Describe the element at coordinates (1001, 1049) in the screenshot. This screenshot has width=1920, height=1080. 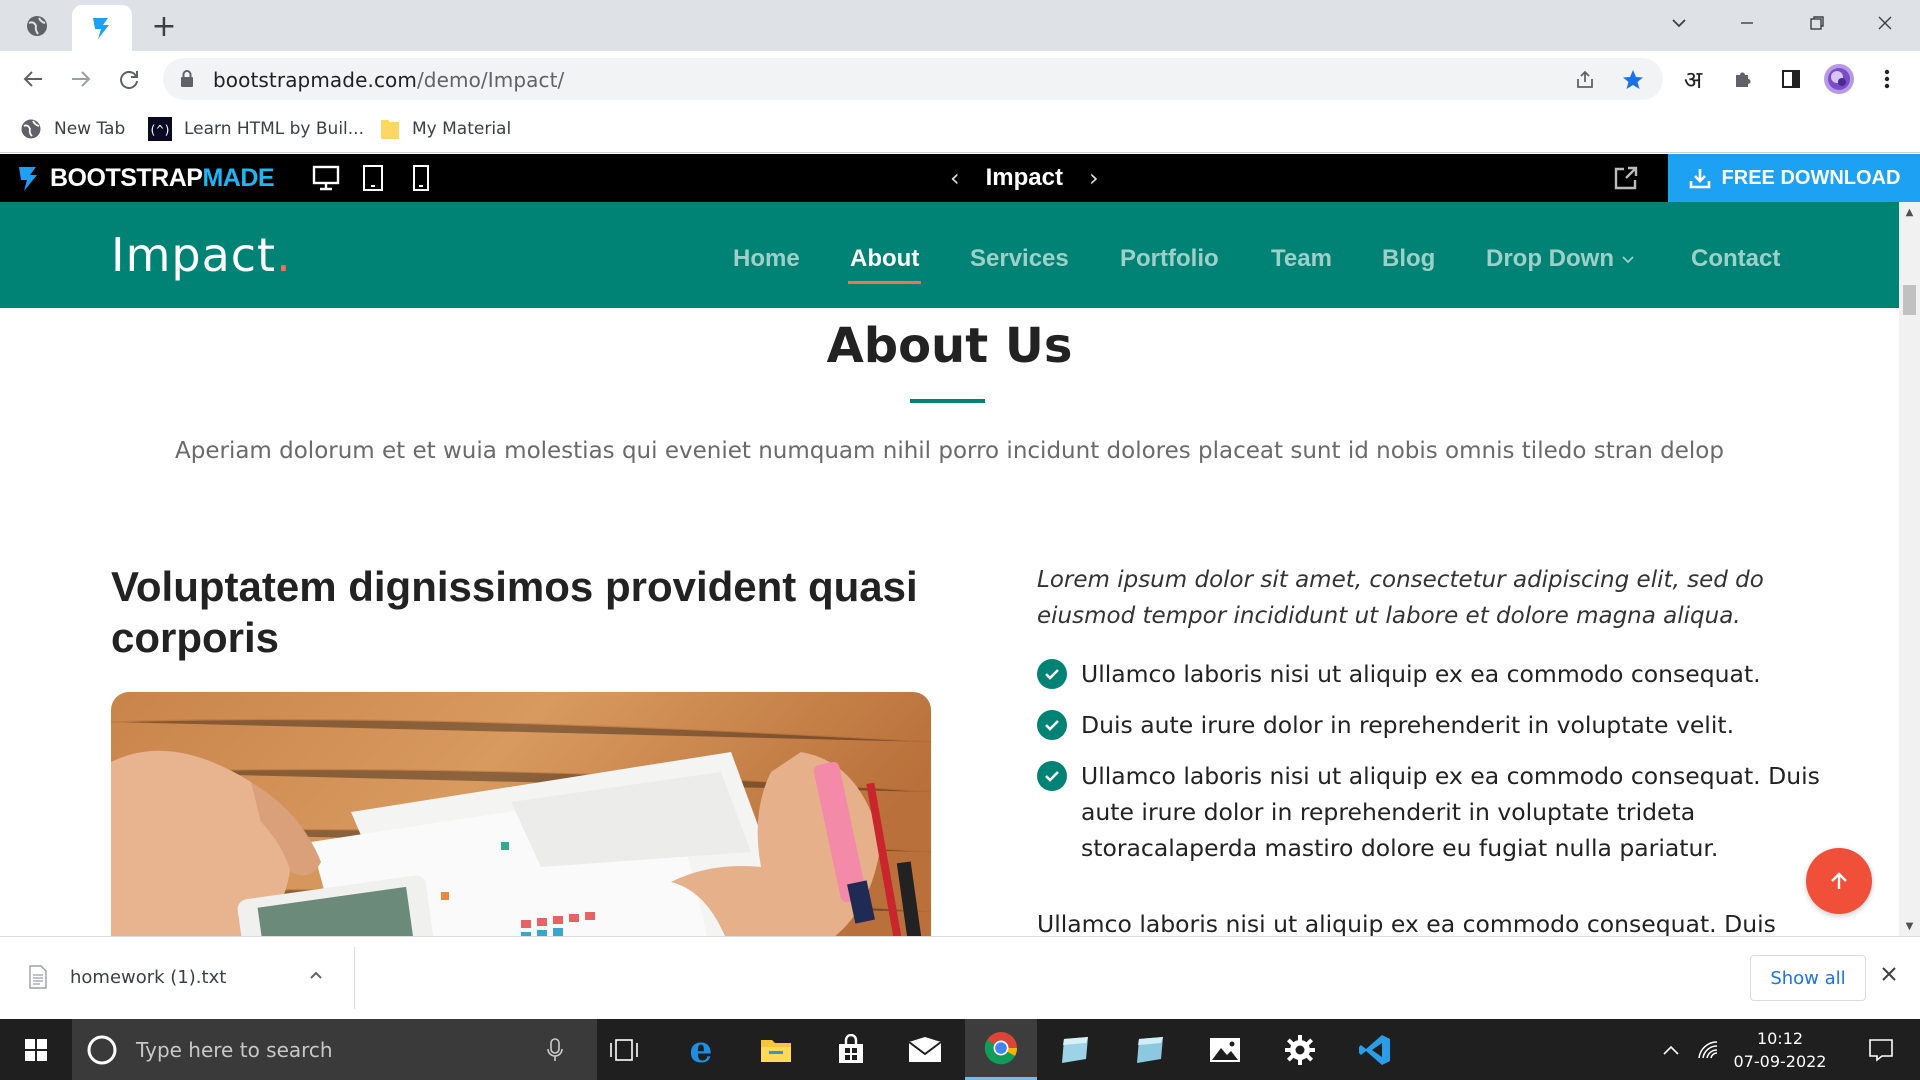
I see `chrome-icon` at that location.